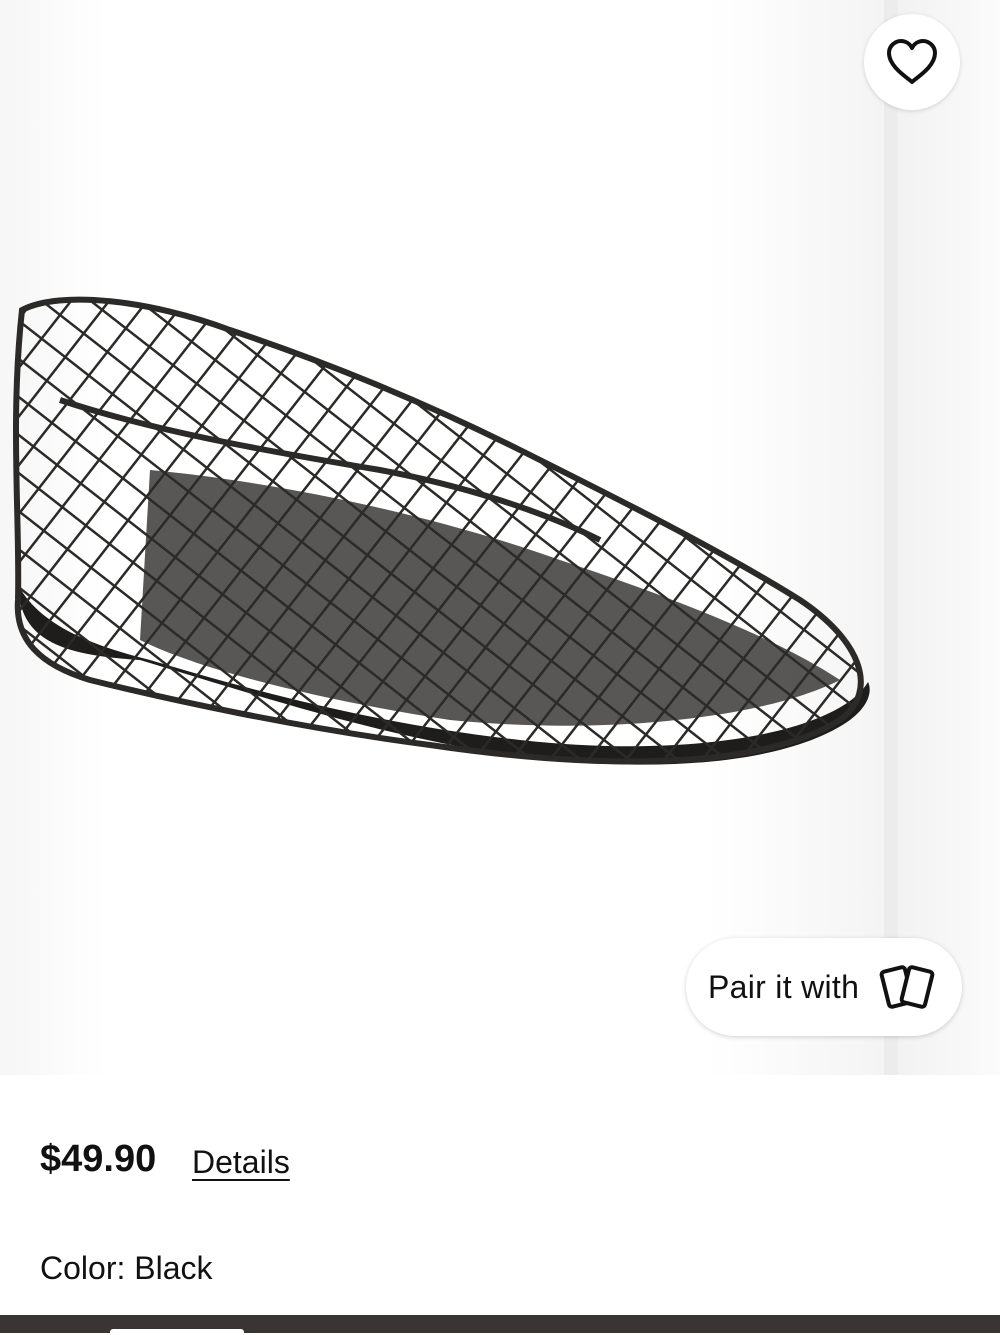 The image size is (1000, 1335). Describe the element at coordinates (909, 987) in the screenshot. I see `cards-icon` at that location.